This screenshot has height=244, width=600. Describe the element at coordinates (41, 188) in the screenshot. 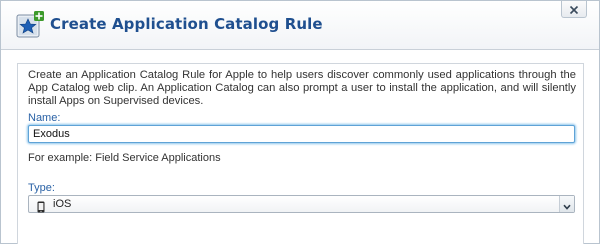

I see `type-label: Type:` at that location.